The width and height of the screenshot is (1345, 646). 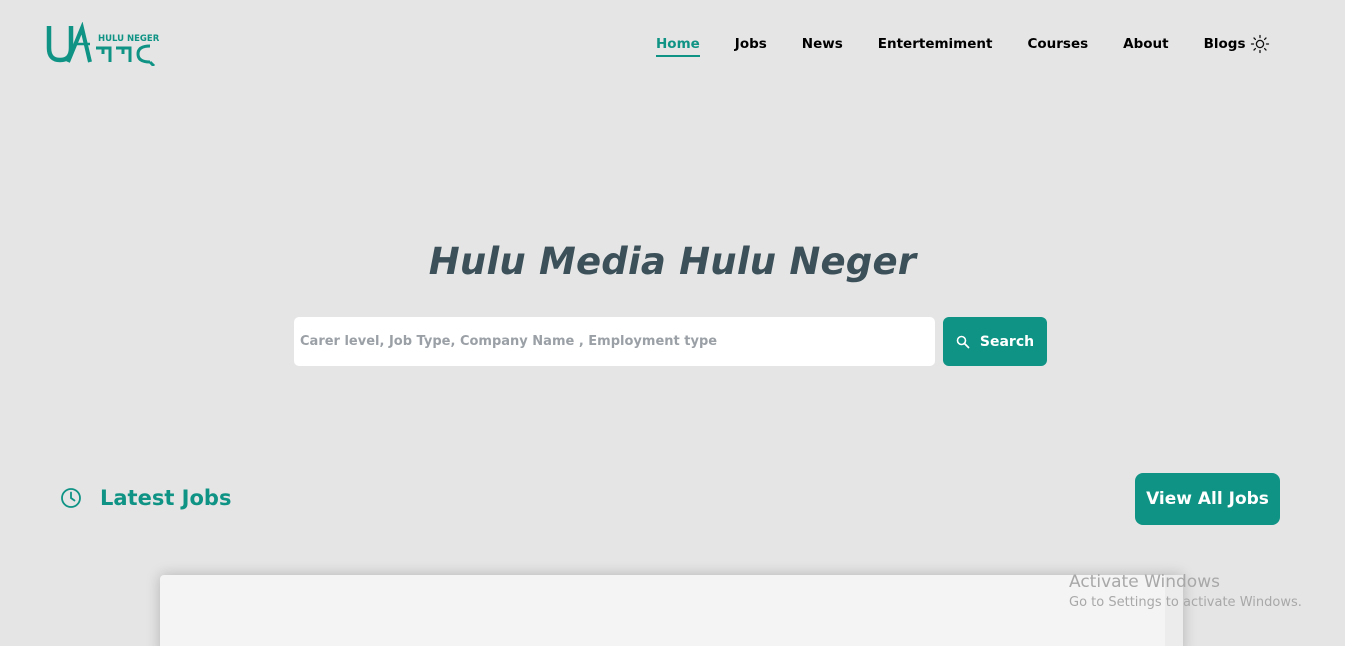 I want to click on latest-jobs-header: Latest Jobs, so click(x=145, y=498).